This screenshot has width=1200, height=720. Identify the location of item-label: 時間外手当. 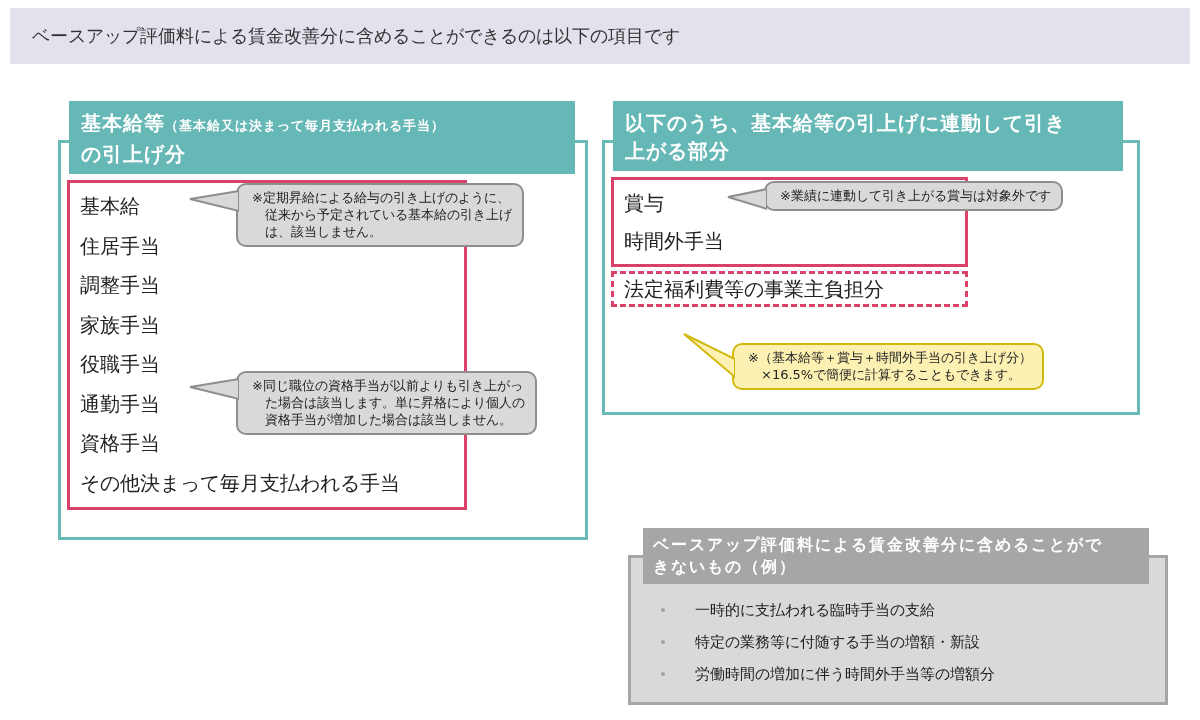
(674, 241).